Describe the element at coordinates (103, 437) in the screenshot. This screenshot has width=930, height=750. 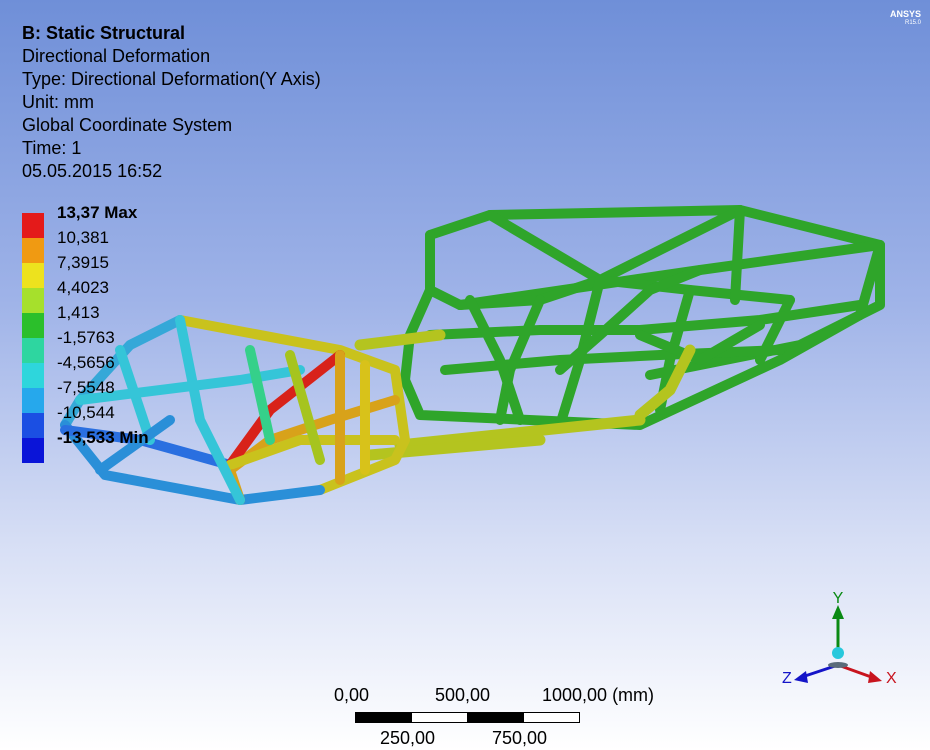
I see `legend-label: -13,533 Min` at that location.